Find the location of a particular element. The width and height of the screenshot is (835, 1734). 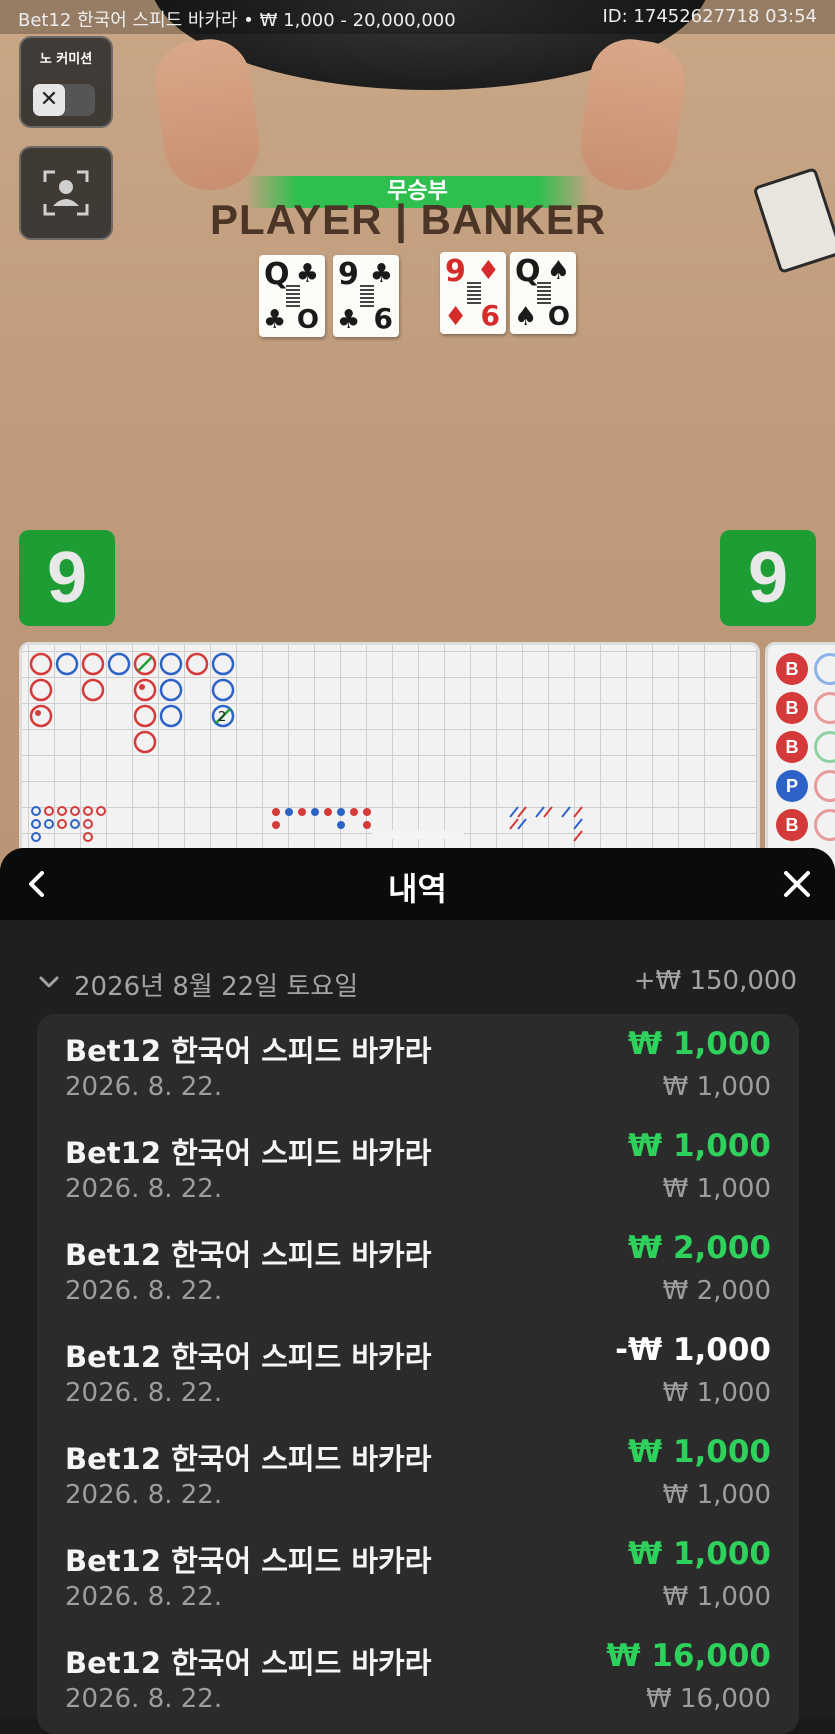

banker-card-2: Q ♠ ♠ O is located at coordinates (543, 293).